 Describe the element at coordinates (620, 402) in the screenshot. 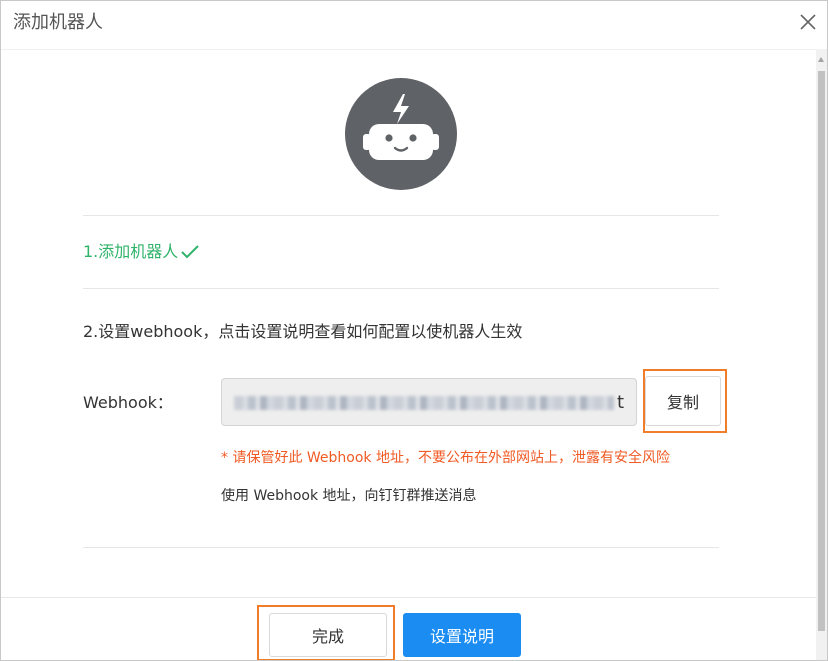

I see `webhook-url-tail: t` at that location.